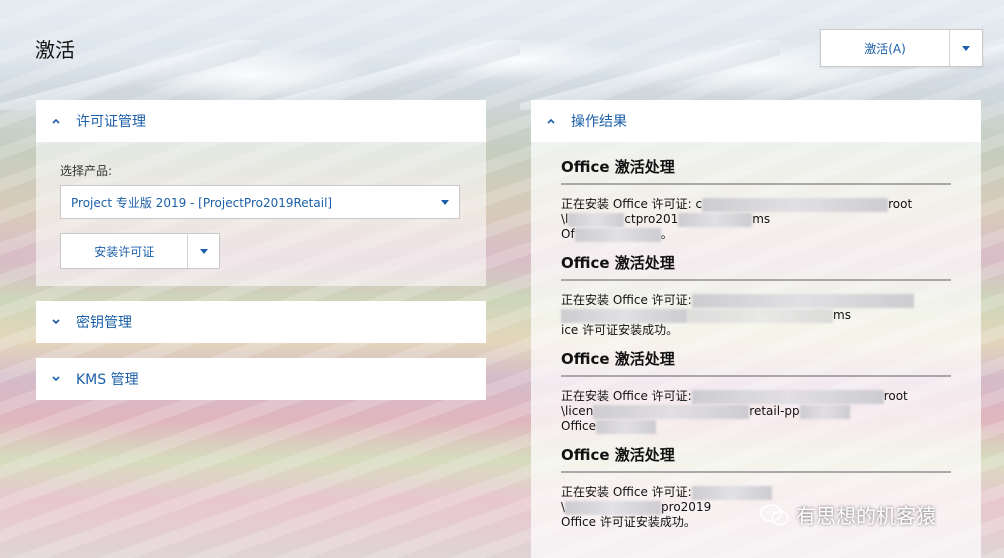  What do you see at coordinates (774, 411) in the screenshot?
I see `result-text: retail-pp` at bounding box center [774, 411].